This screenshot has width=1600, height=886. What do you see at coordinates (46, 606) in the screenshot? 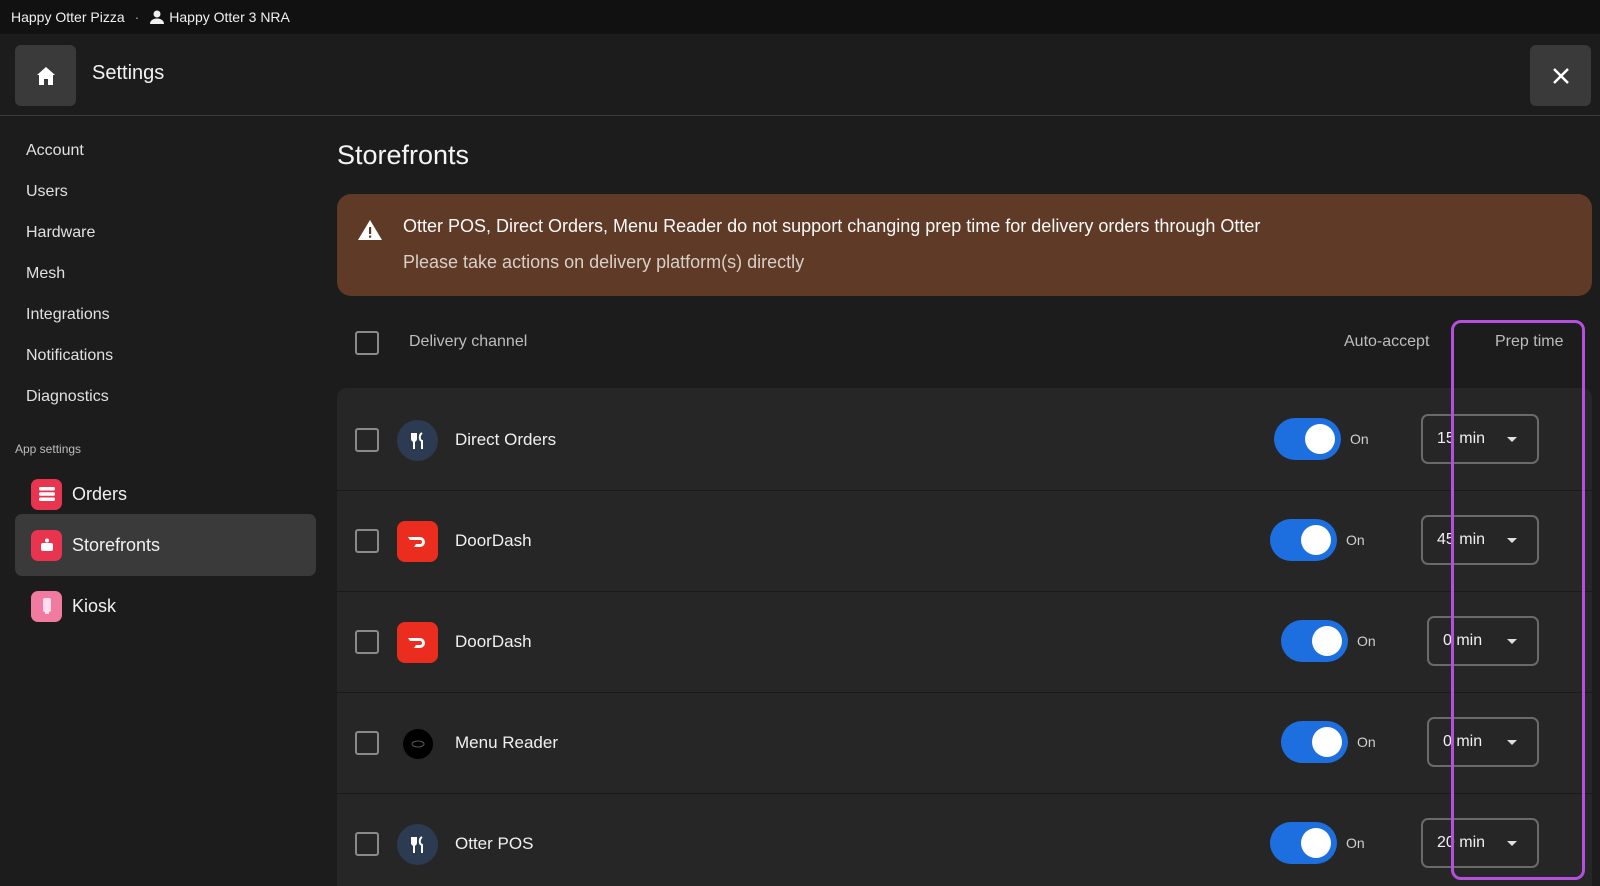
I see `kiosk-icon` at bounding box center [46, 606].